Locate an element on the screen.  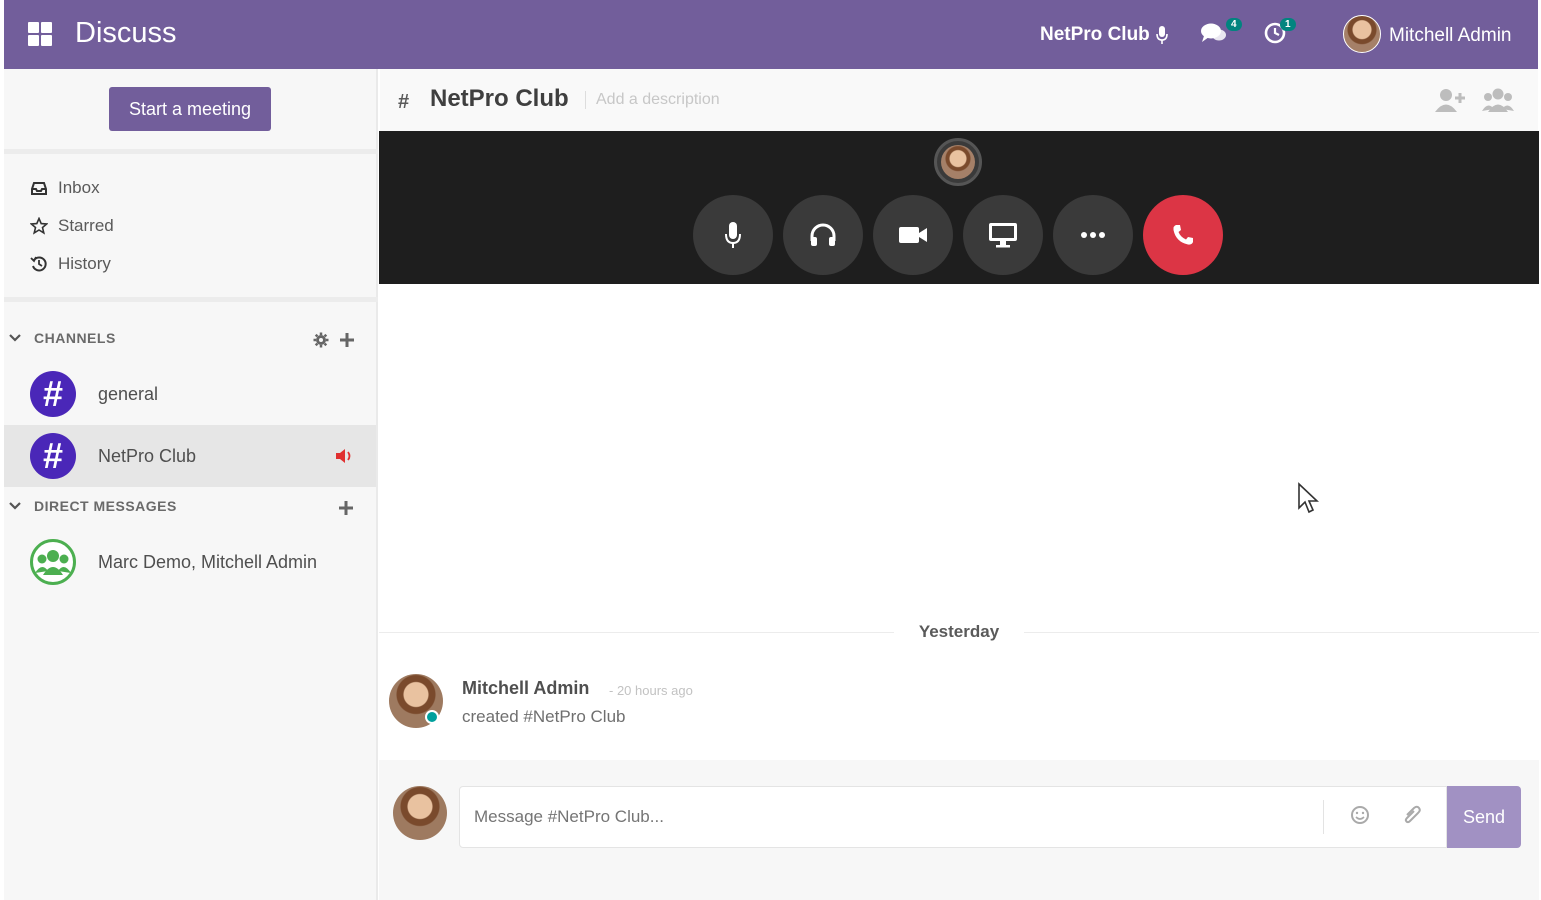
emoji-button is located at coordinates (1361, 816).